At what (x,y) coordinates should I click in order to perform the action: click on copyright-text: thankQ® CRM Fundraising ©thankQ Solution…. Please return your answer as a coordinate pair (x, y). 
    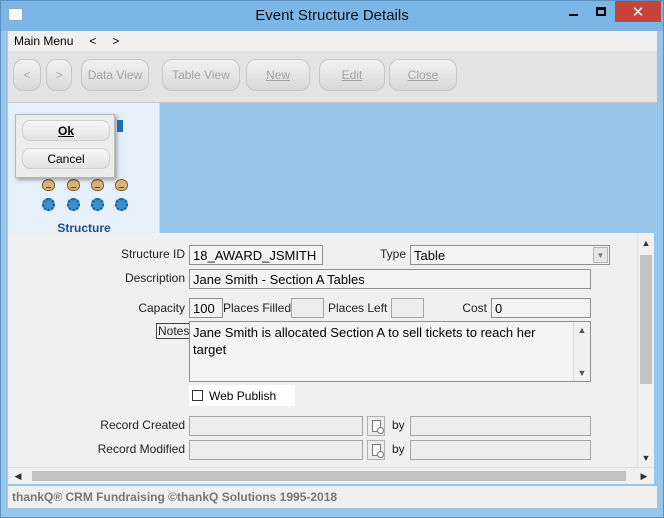
    Looking at the image, I should click on (175, 497).